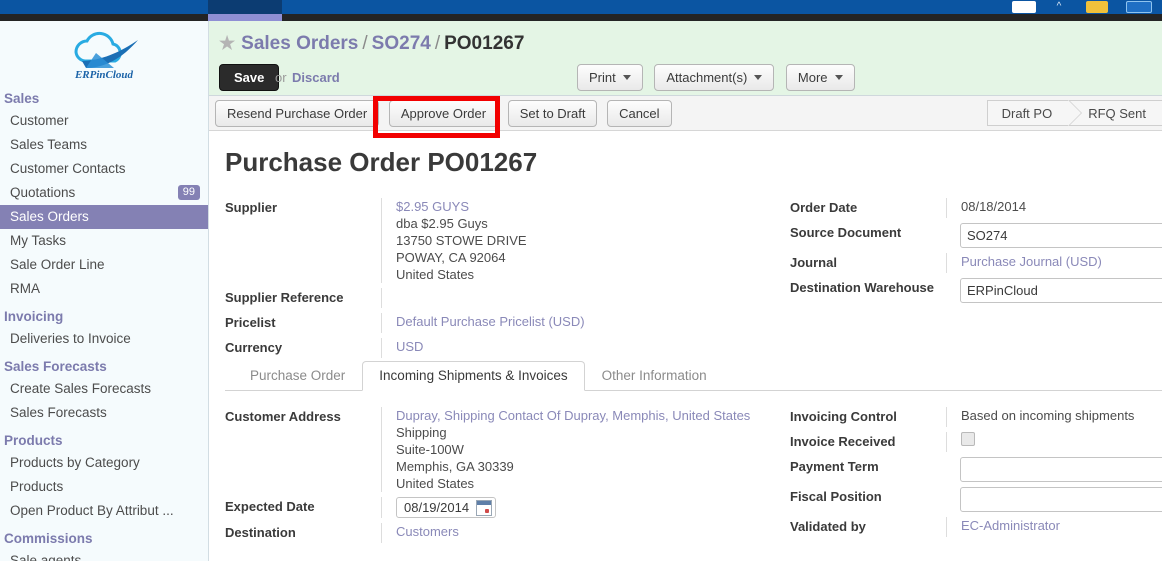  I want to click on field-value-journal: Purchase Journal (USD), so click(1031, 261).